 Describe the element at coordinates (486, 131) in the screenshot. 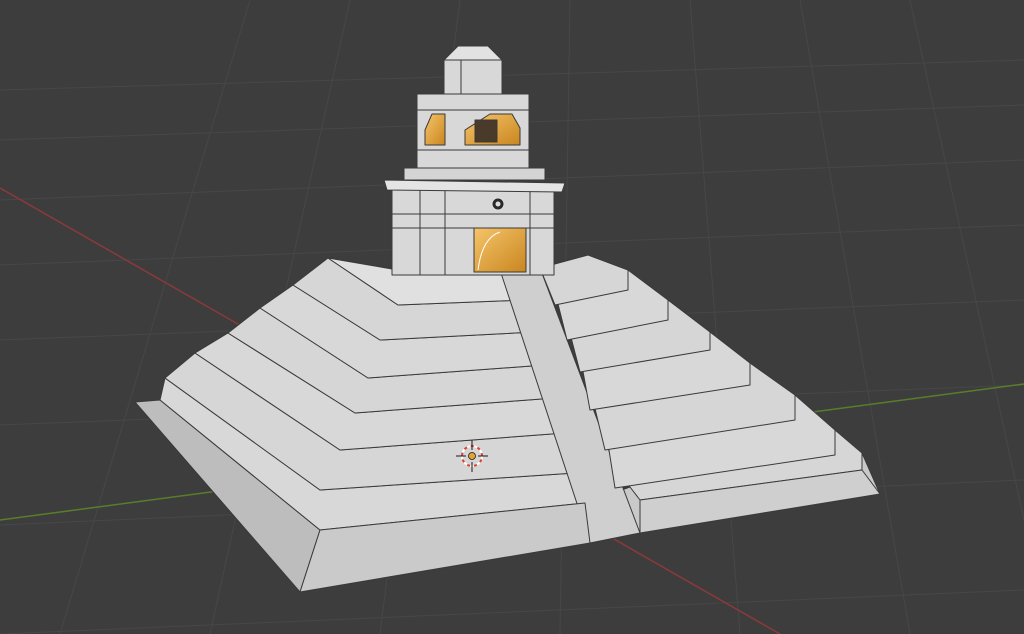

I see `upper-window-interior` at that location.